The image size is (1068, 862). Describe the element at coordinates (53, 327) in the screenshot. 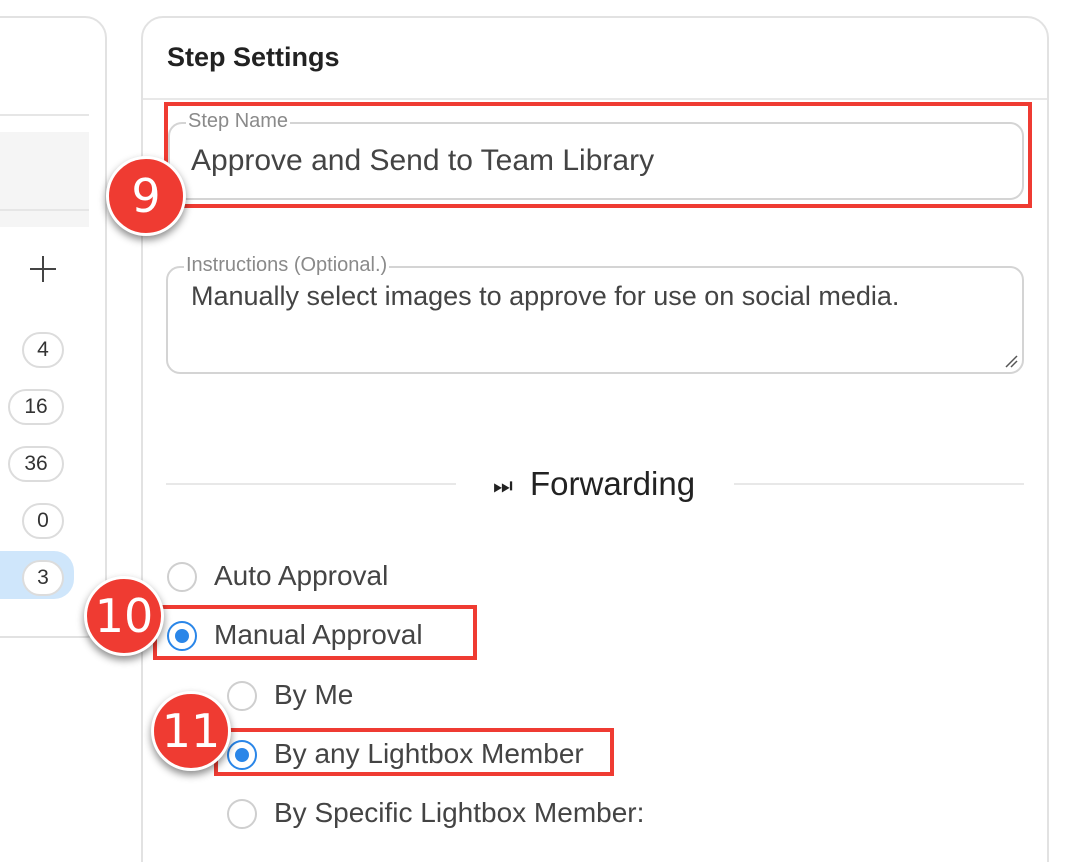

I see `left-panel` at that location.